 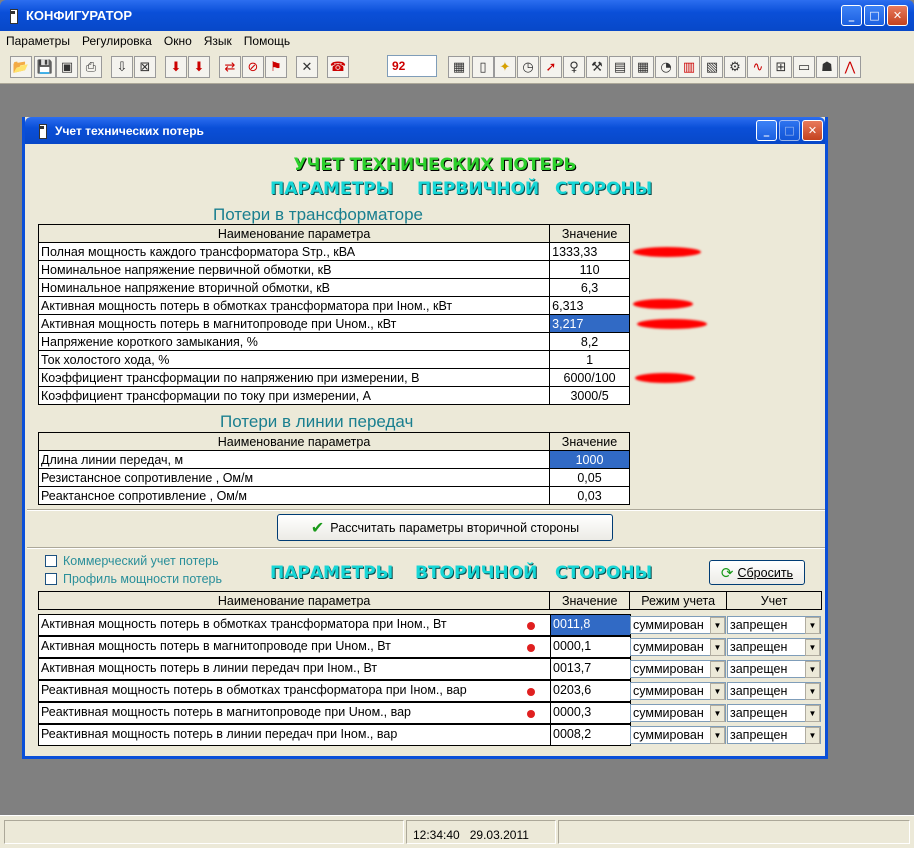 I want to click on param-value-selected: 3,217, so click(x=589, y=323).